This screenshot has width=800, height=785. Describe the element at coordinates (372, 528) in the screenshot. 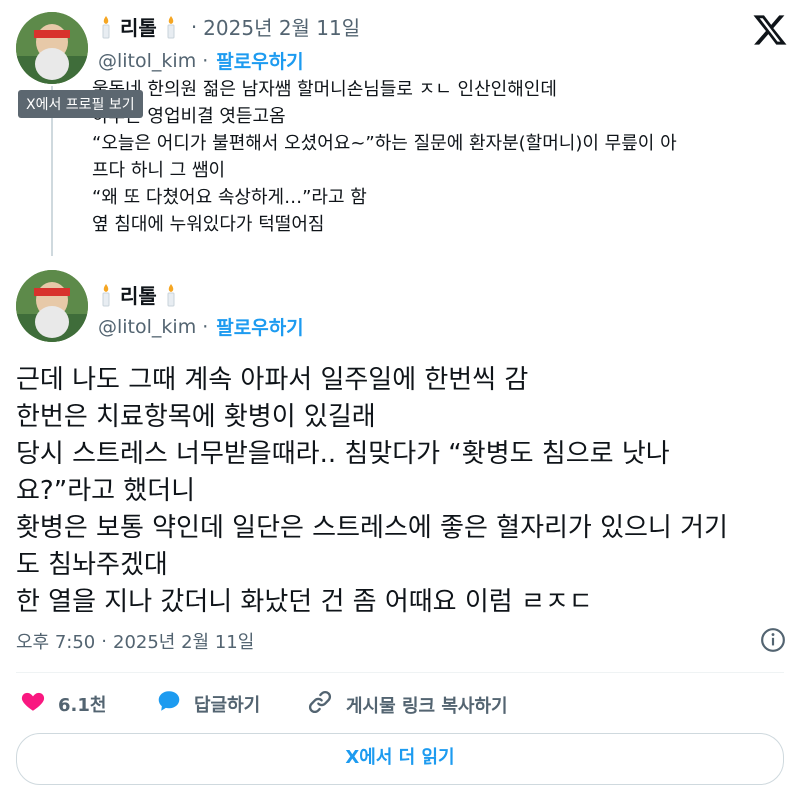

I see `text-line: 홧병은 보통 약인데 일단은 스트레스에 좋은 혈자리가 있으니 거기` at that location.